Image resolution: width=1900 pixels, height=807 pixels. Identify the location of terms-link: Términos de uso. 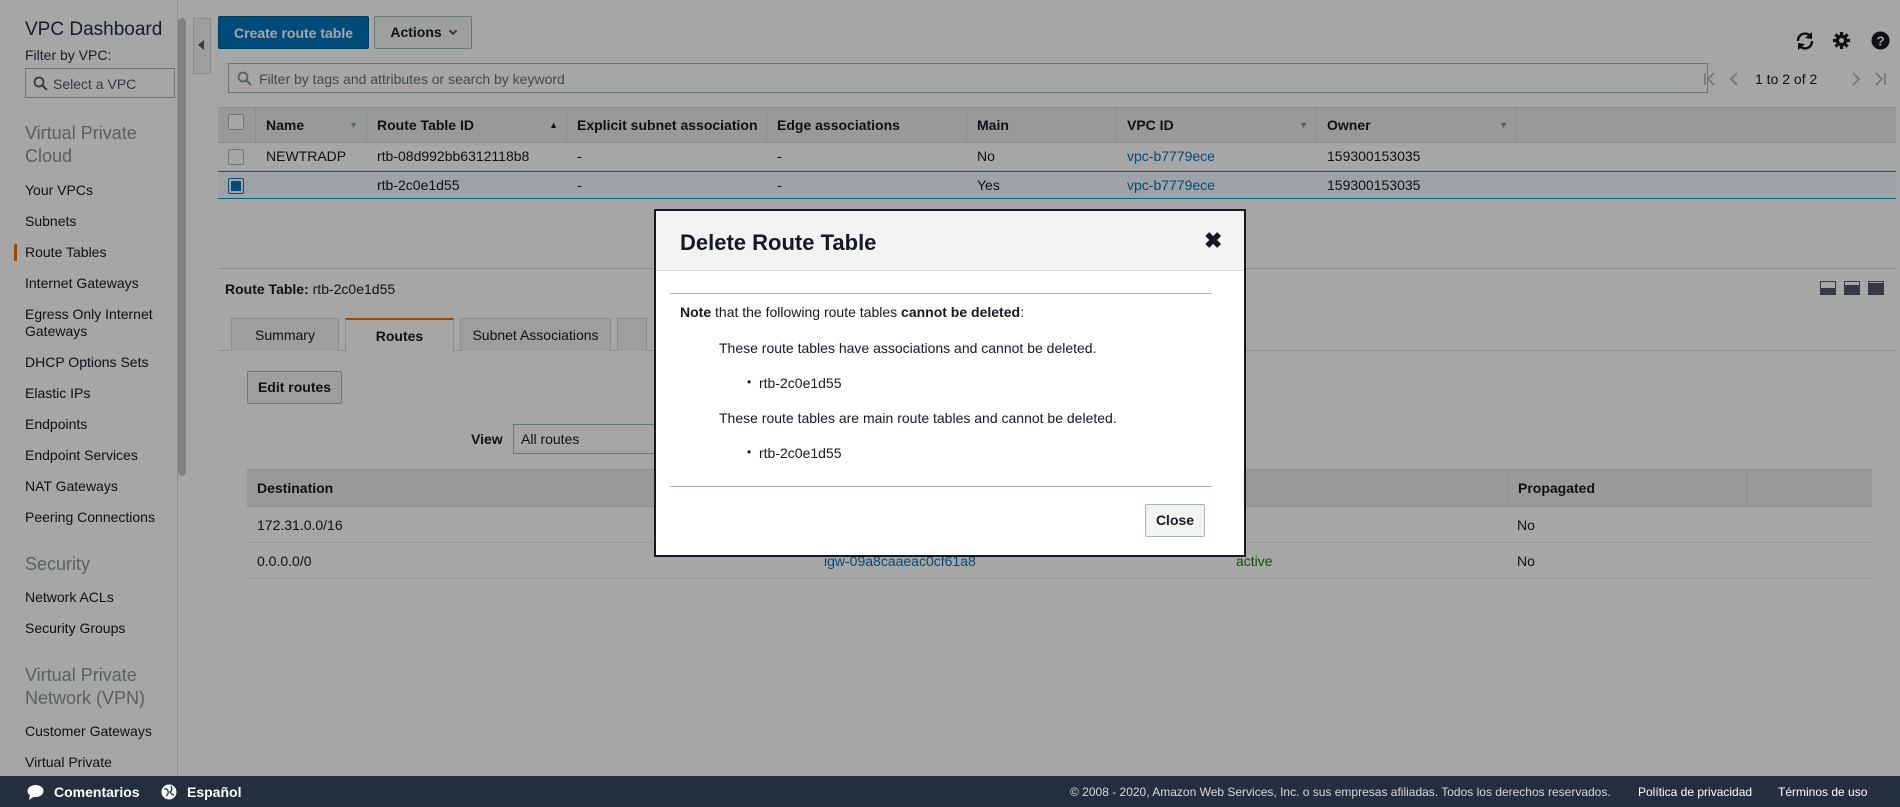
(1822, 792).